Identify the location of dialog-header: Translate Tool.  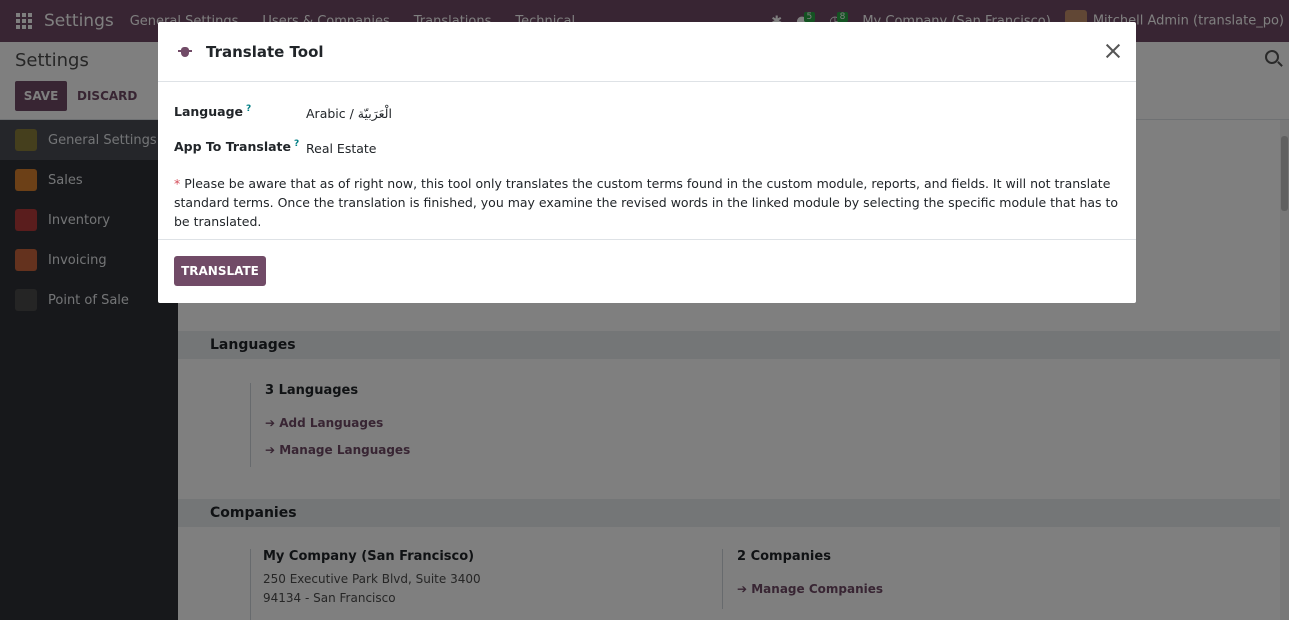
(647, 52).